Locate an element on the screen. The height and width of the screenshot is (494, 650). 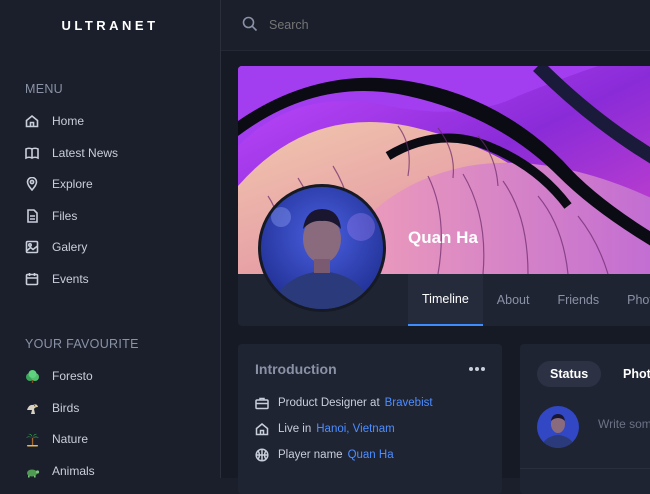
intro-player-label: Player name is located at coordinates (310, 455).